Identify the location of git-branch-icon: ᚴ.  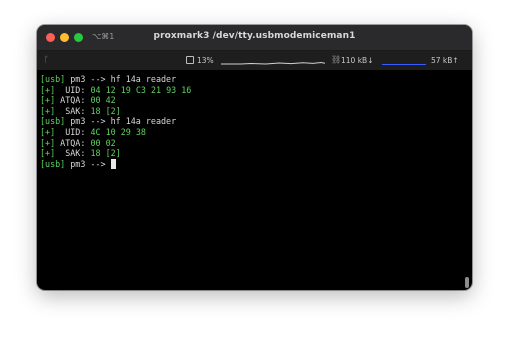
(46, 59).